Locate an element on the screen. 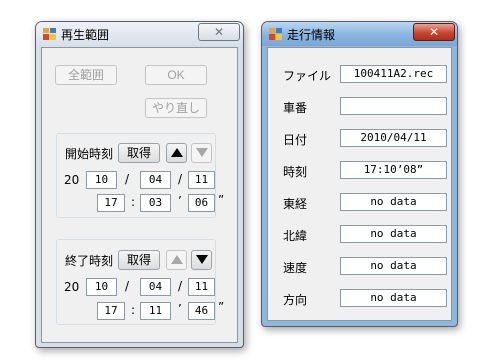 The width and height of the screenshot is (500, 360). info-label: 東経 is located at coordinates (295, 204).